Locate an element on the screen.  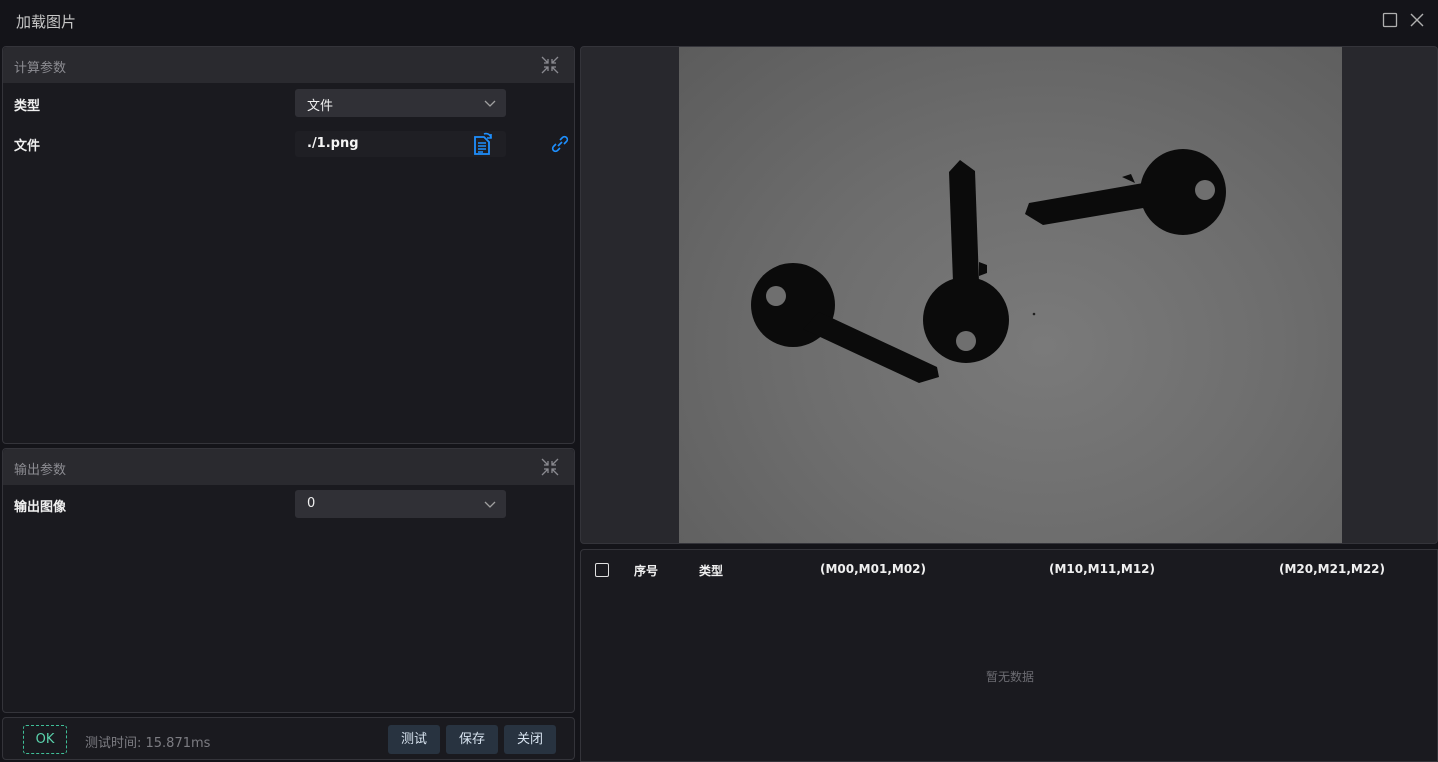
title-bar: 加载图片 is located at coordinates (719, 21).